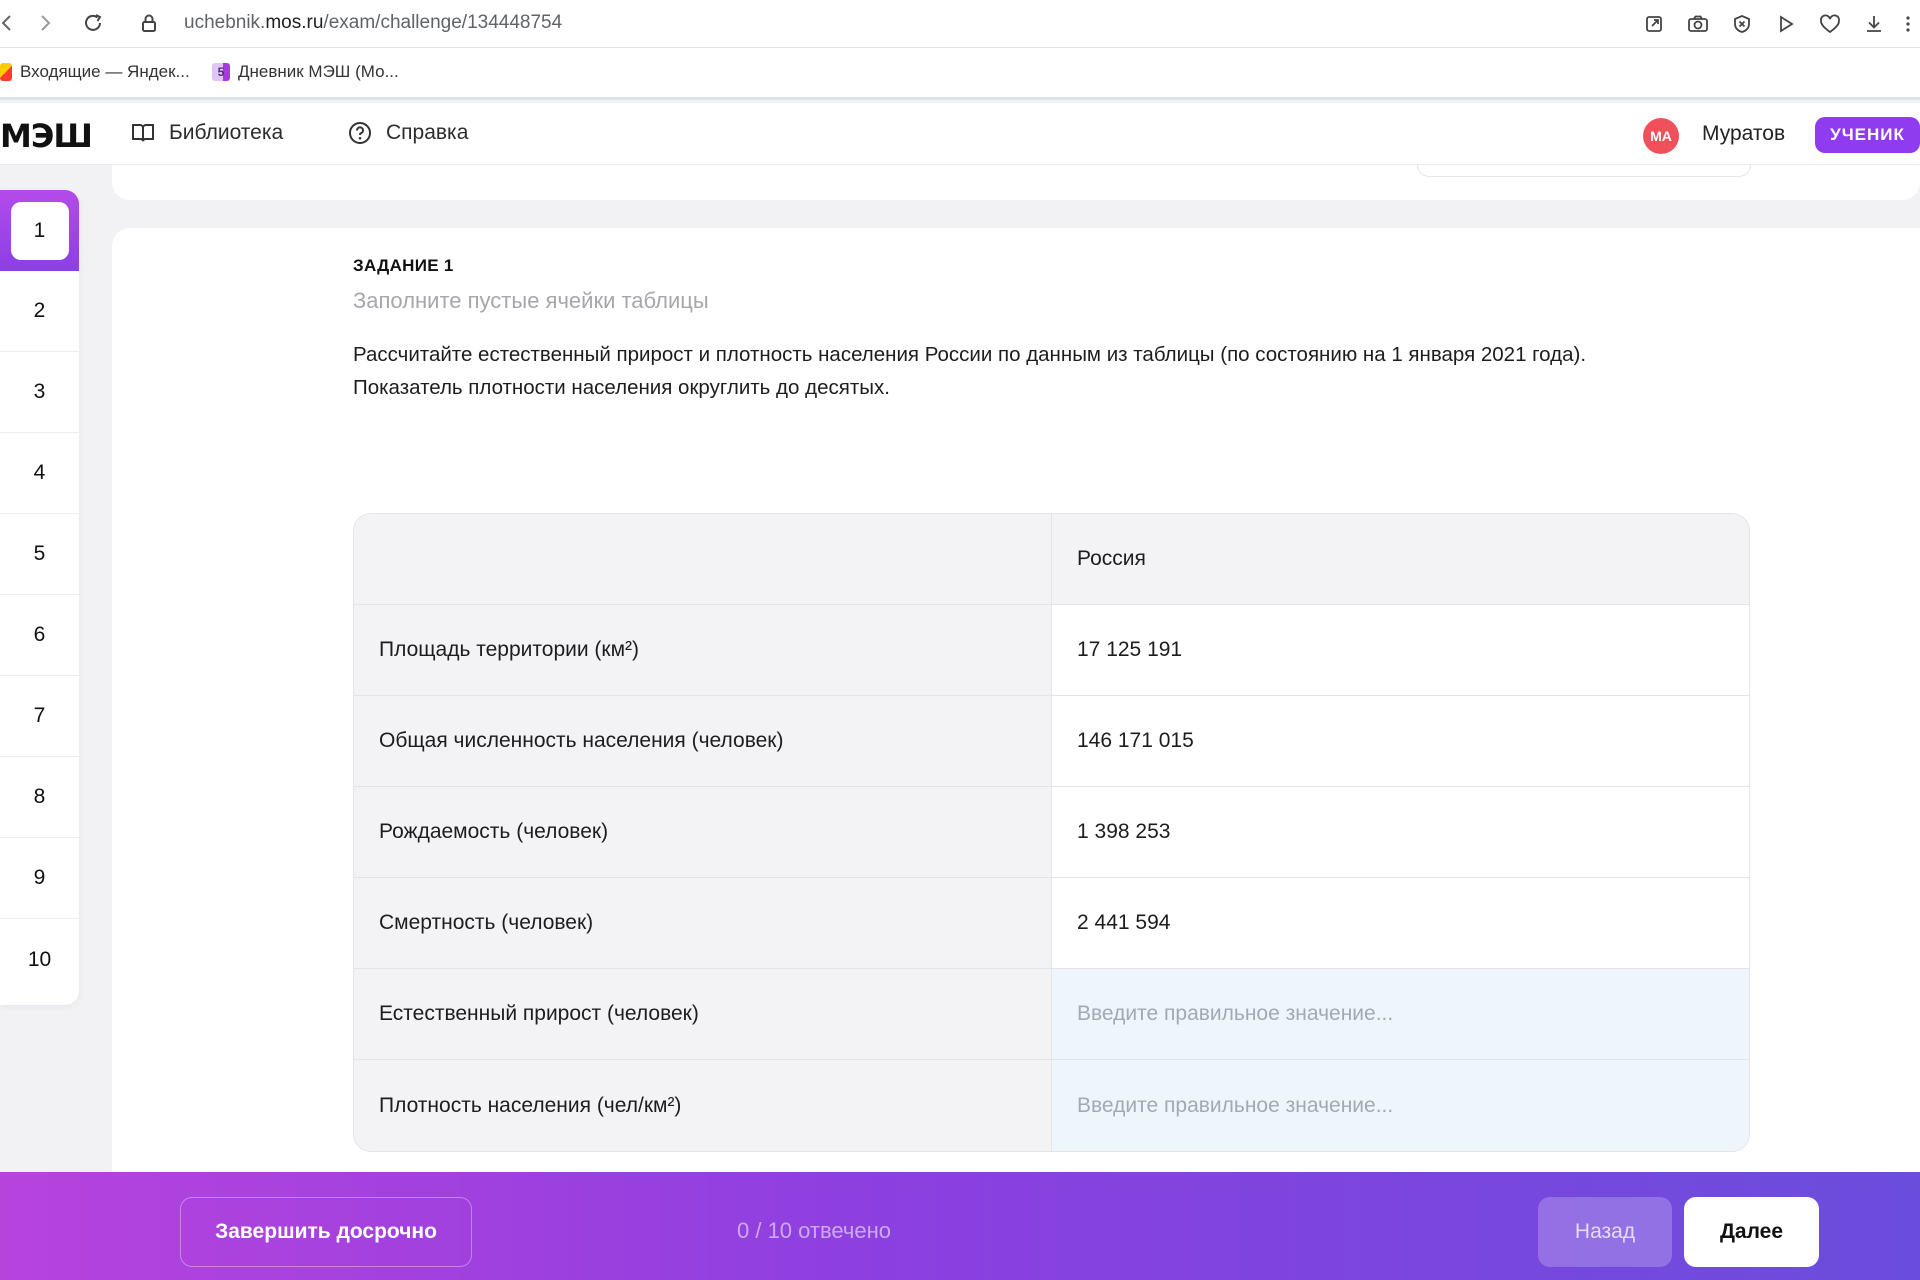  I want to click on task-label: ЗАДАНИЕ 1, so click(403, 265).